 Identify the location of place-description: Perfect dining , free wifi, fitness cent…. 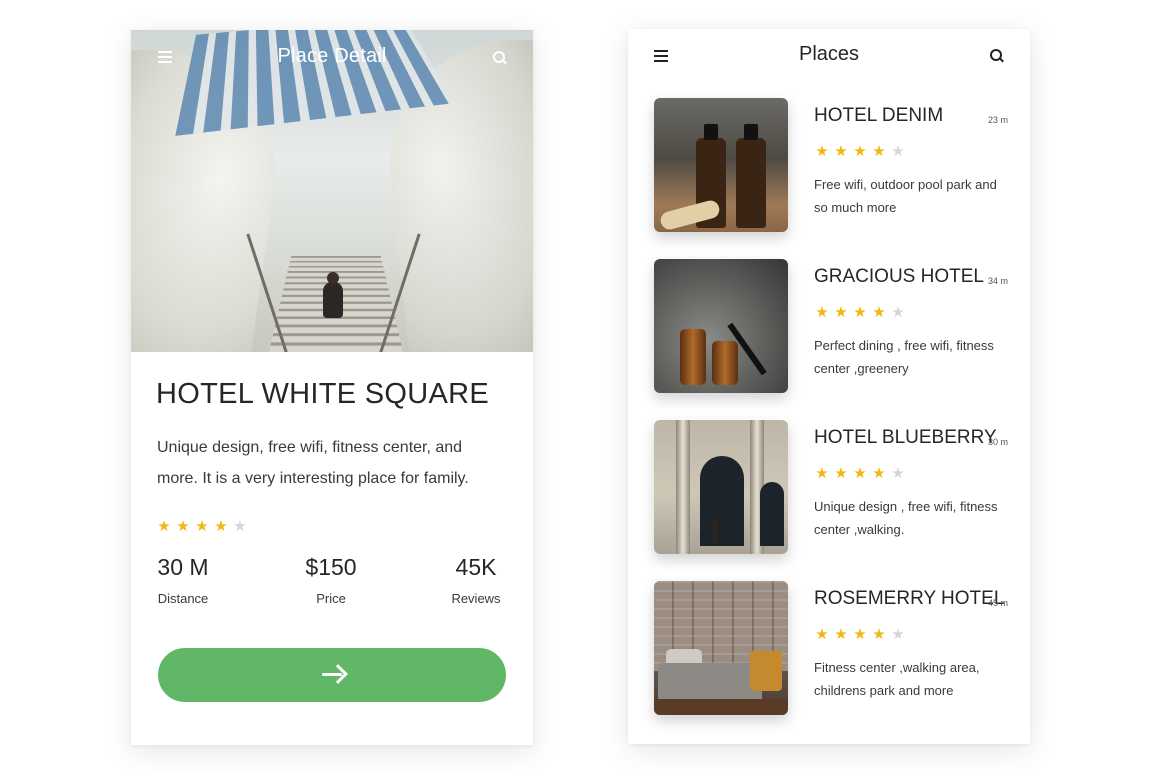
(904, 357).